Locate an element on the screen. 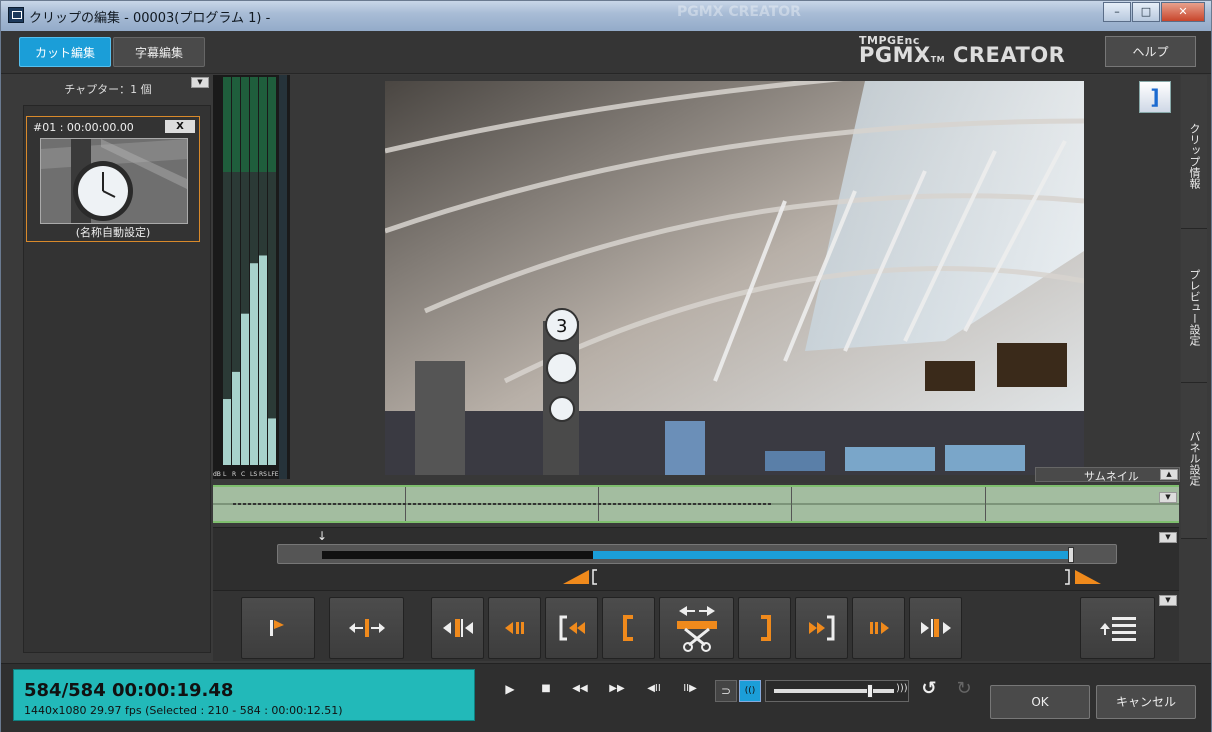  bracket-open-icon is located at coordinates (627, 628).